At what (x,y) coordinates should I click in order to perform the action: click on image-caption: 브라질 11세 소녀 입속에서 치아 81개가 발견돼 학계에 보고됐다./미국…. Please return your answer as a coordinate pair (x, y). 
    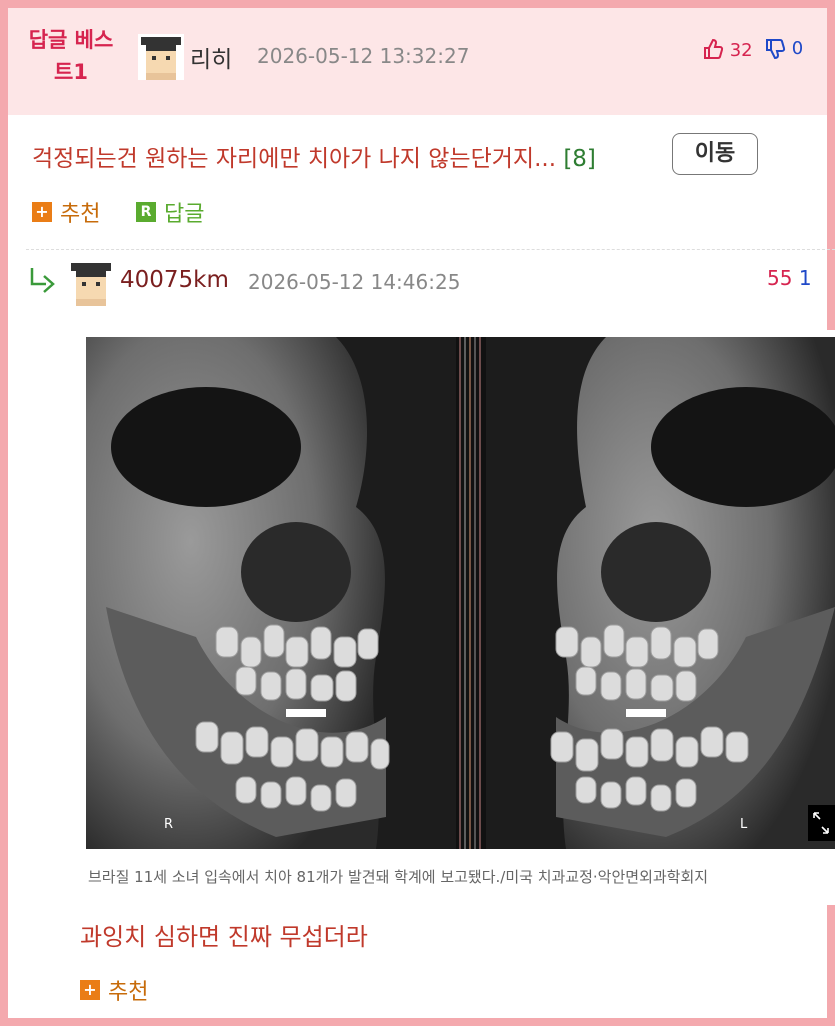
    Looking at the image, I should click on (398, 877).